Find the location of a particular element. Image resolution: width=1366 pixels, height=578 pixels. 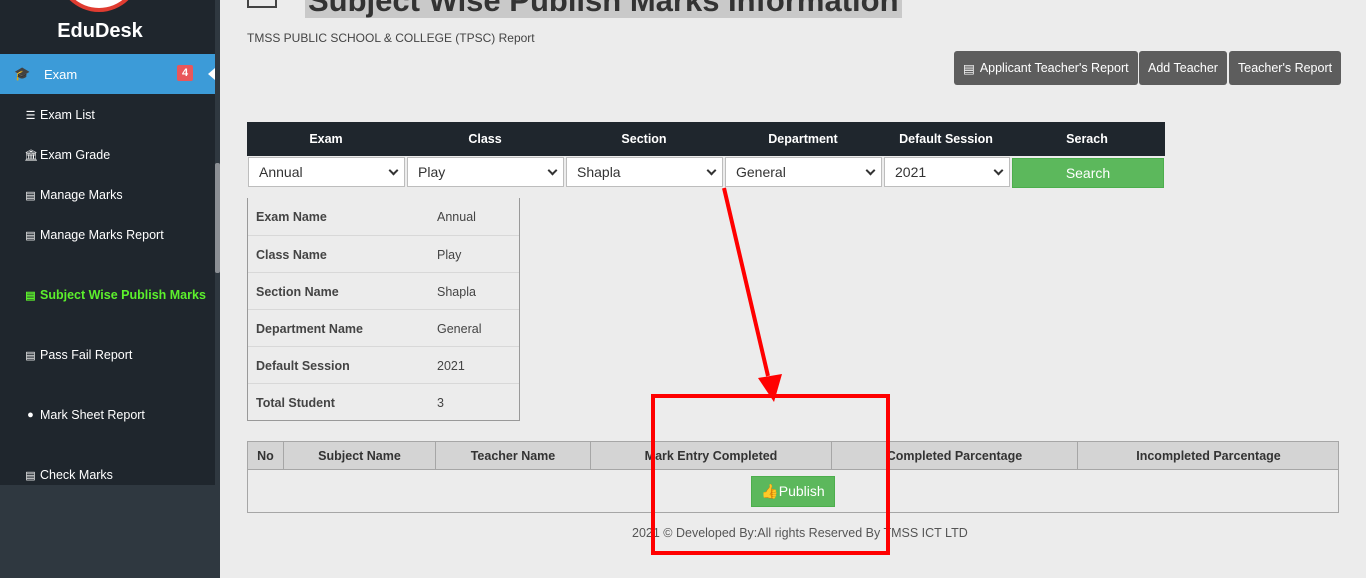

info-row: Total Student 3 is located at coordinates (383, 401).